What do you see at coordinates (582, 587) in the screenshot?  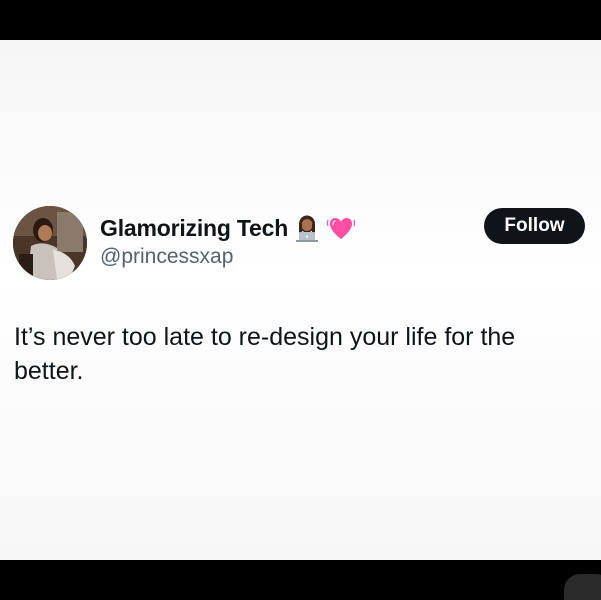 I see `overlay-corner-control` at bounding box center [582, 587].